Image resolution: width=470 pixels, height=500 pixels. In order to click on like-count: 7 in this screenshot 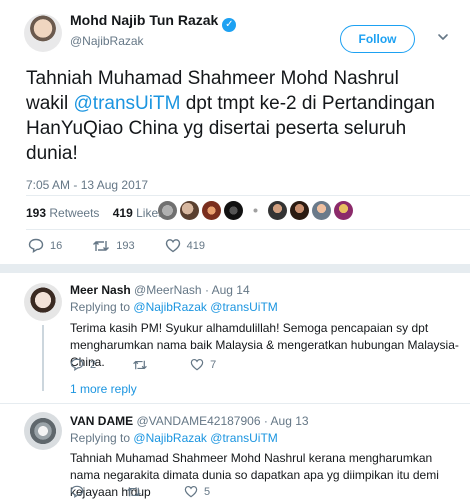, I will do `click(213, 364)`.